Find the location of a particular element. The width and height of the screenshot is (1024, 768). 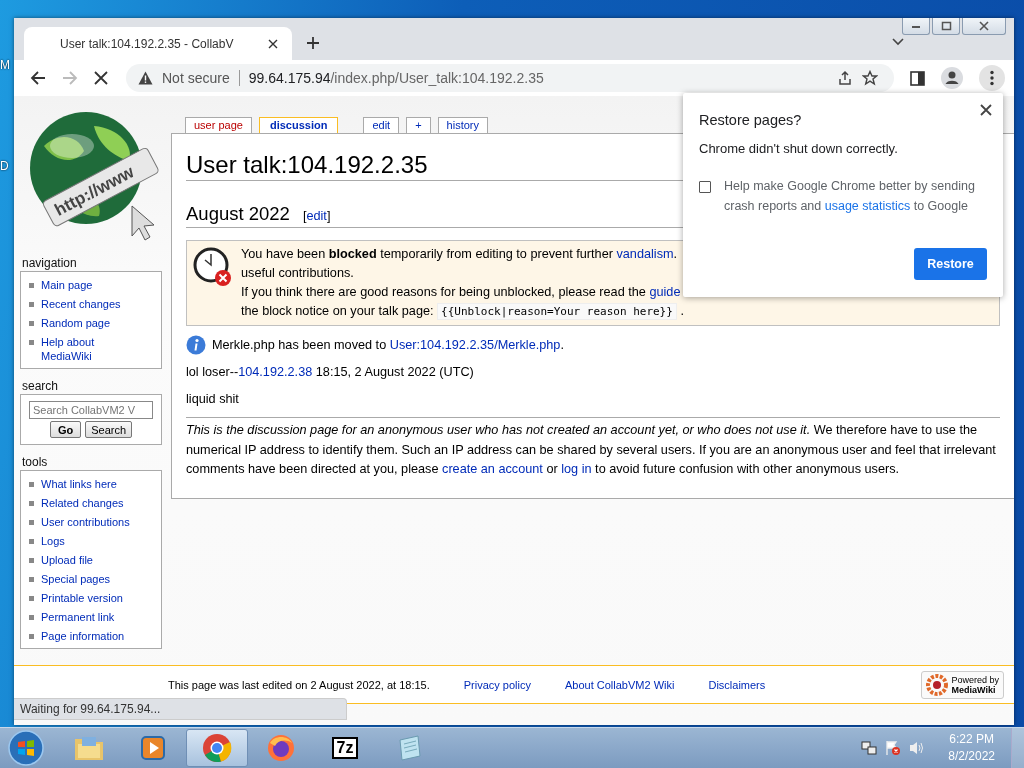

firefox-icon is located at coordinates (281, 748).